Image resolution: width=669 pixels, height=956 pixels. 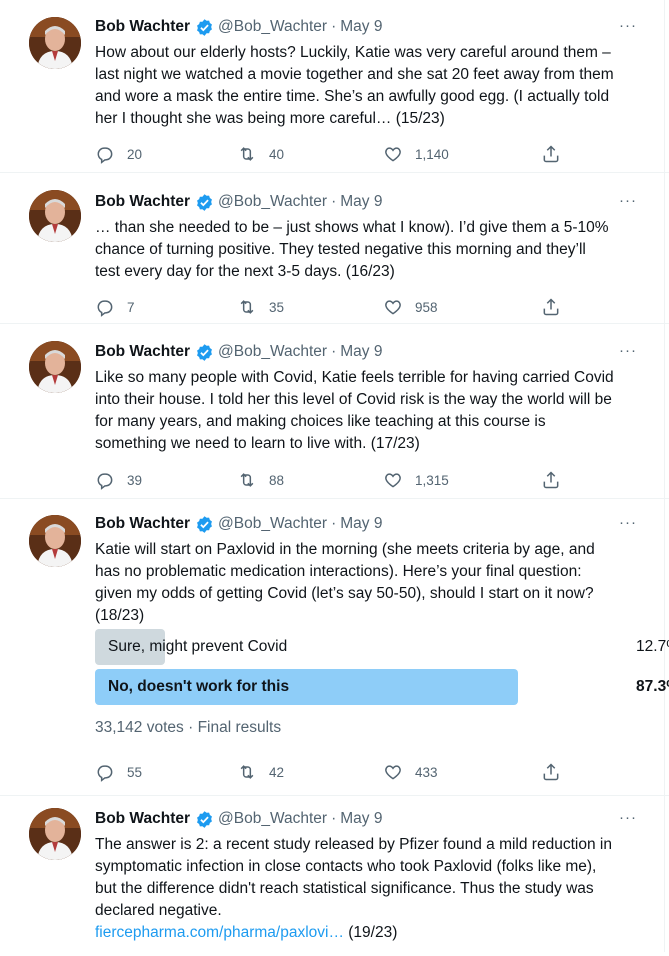 What do you see at coordinates (131, 307) in the screenshot?
I see `reply-count: 7` at bounding box center [131, 307].